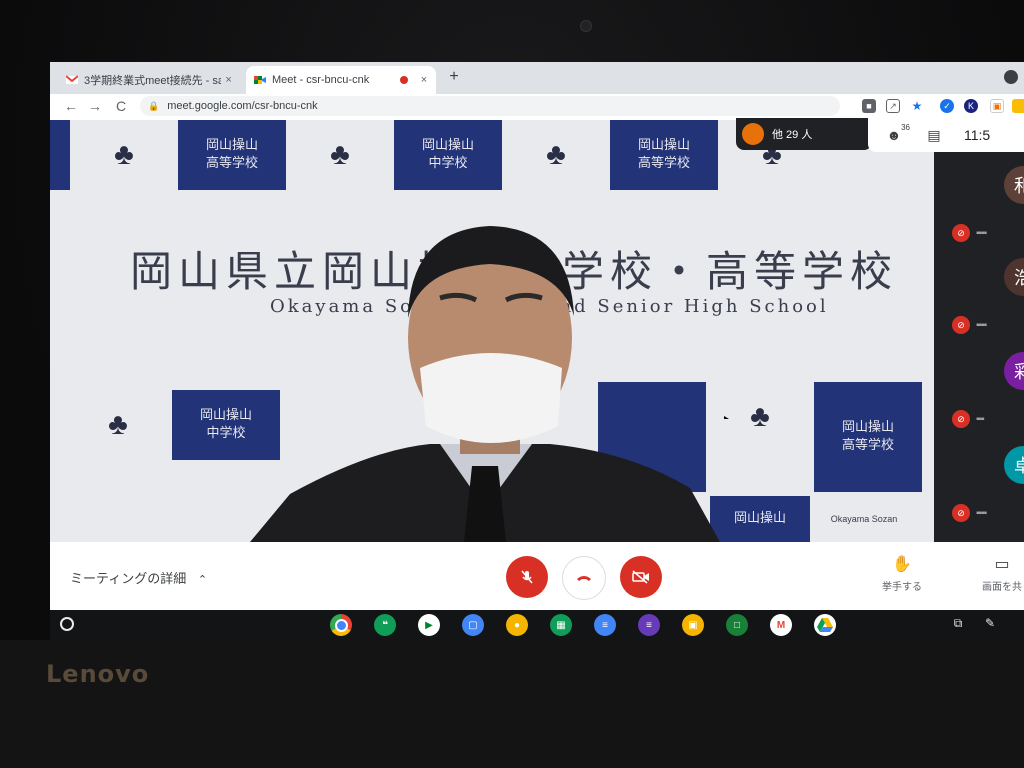 The width and height of the screenshot is (1024, 768). Describe the element at coordinates (693, 625) in the screenshot. I see `slides-icon: ▣` at that location.